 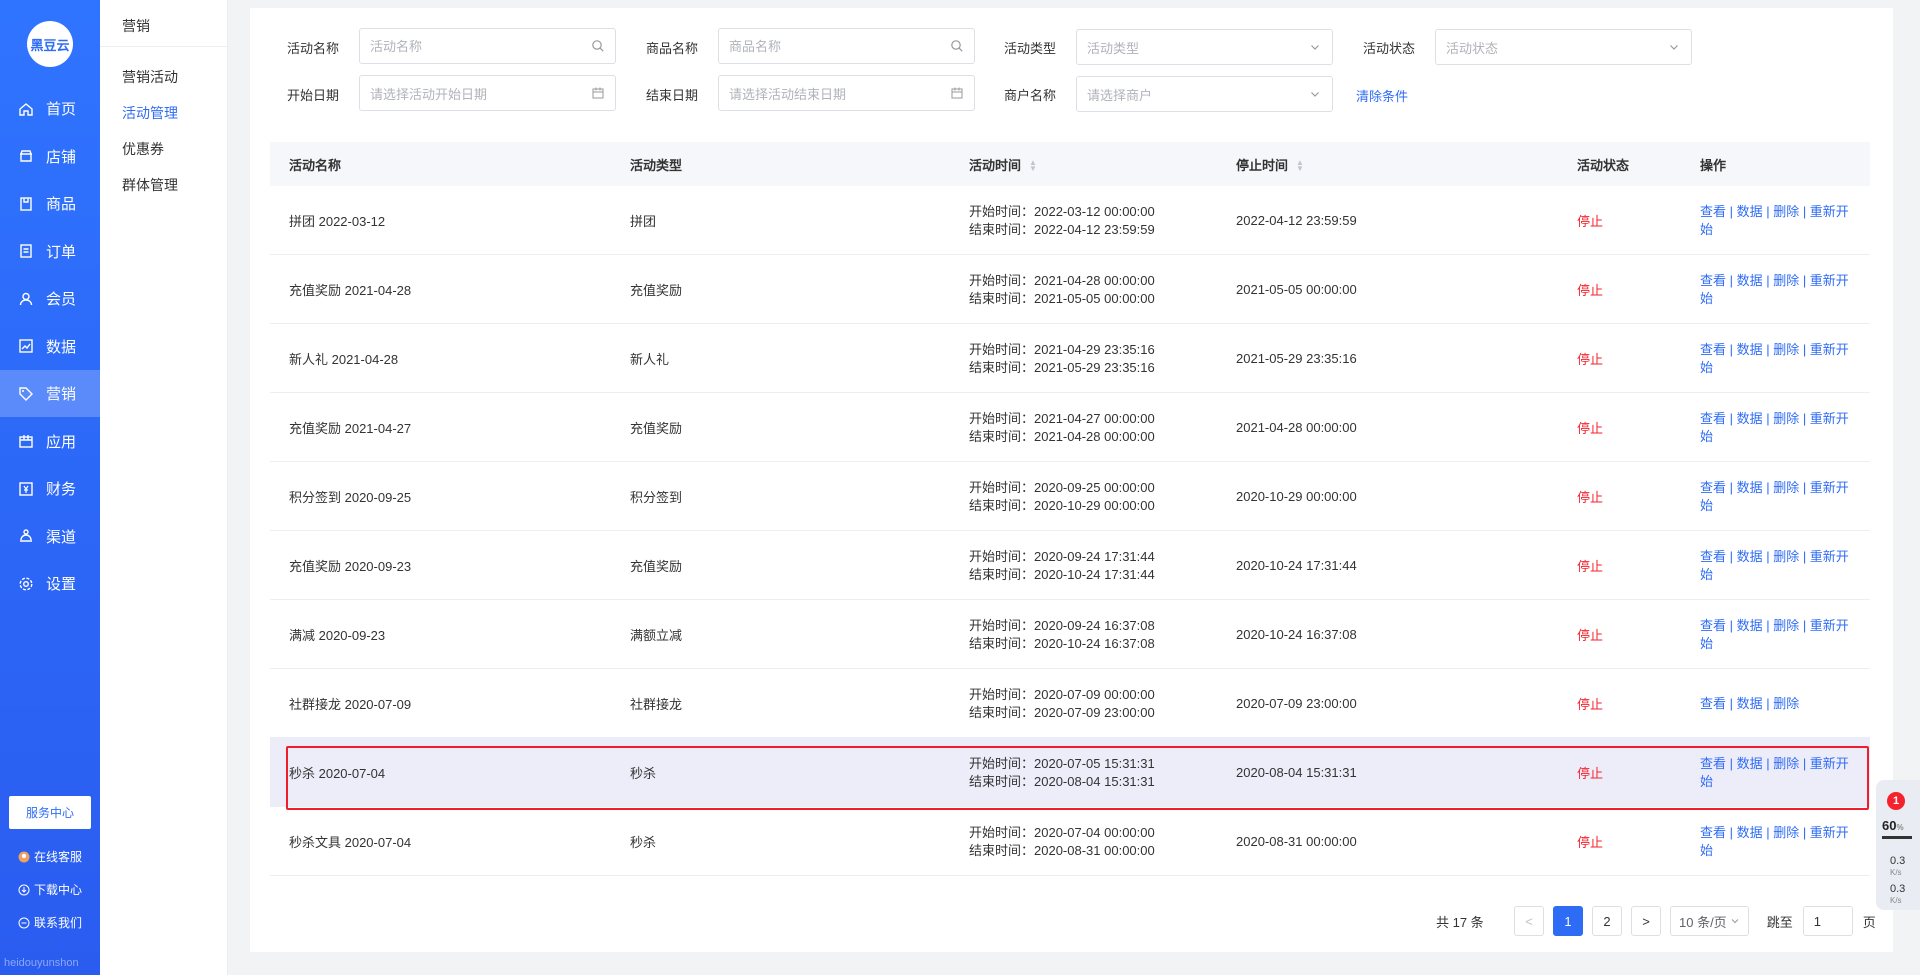 I want to click on nav-item-8: 财务, so click(x=50, y=488).